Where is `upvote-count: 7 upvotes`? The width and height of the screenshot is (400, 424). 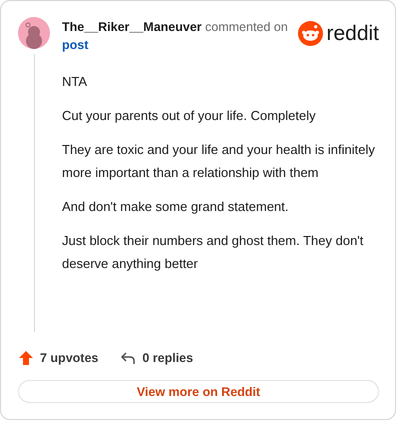 upvote-count: 7 upvotes is located at coordinates (69, 358).